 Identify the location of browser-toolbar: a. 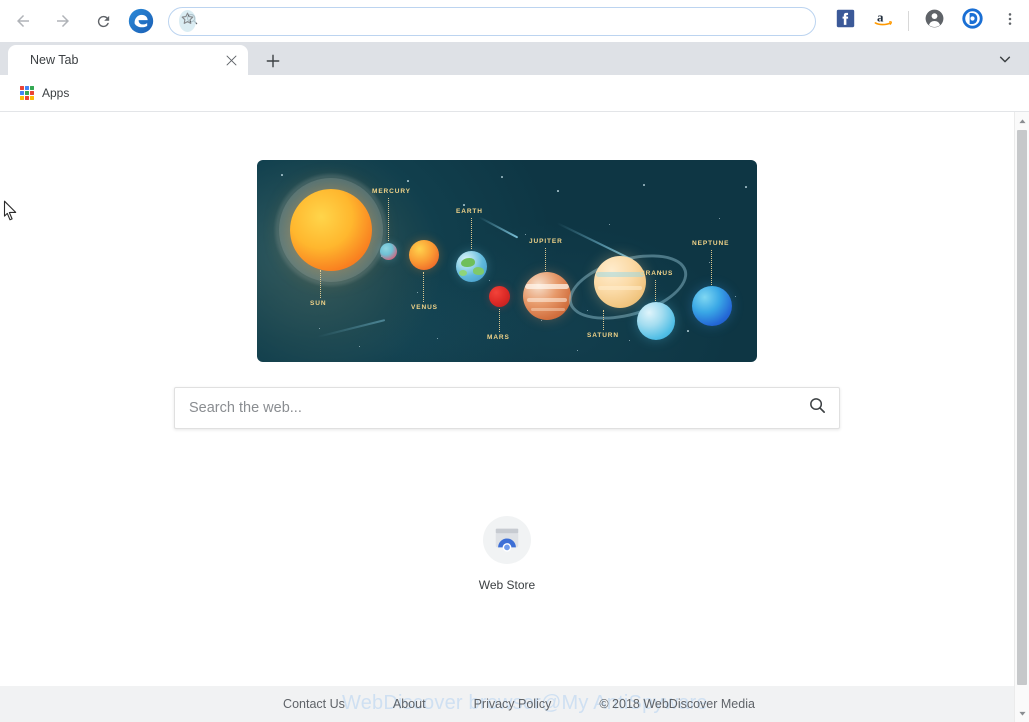
(514, 21).